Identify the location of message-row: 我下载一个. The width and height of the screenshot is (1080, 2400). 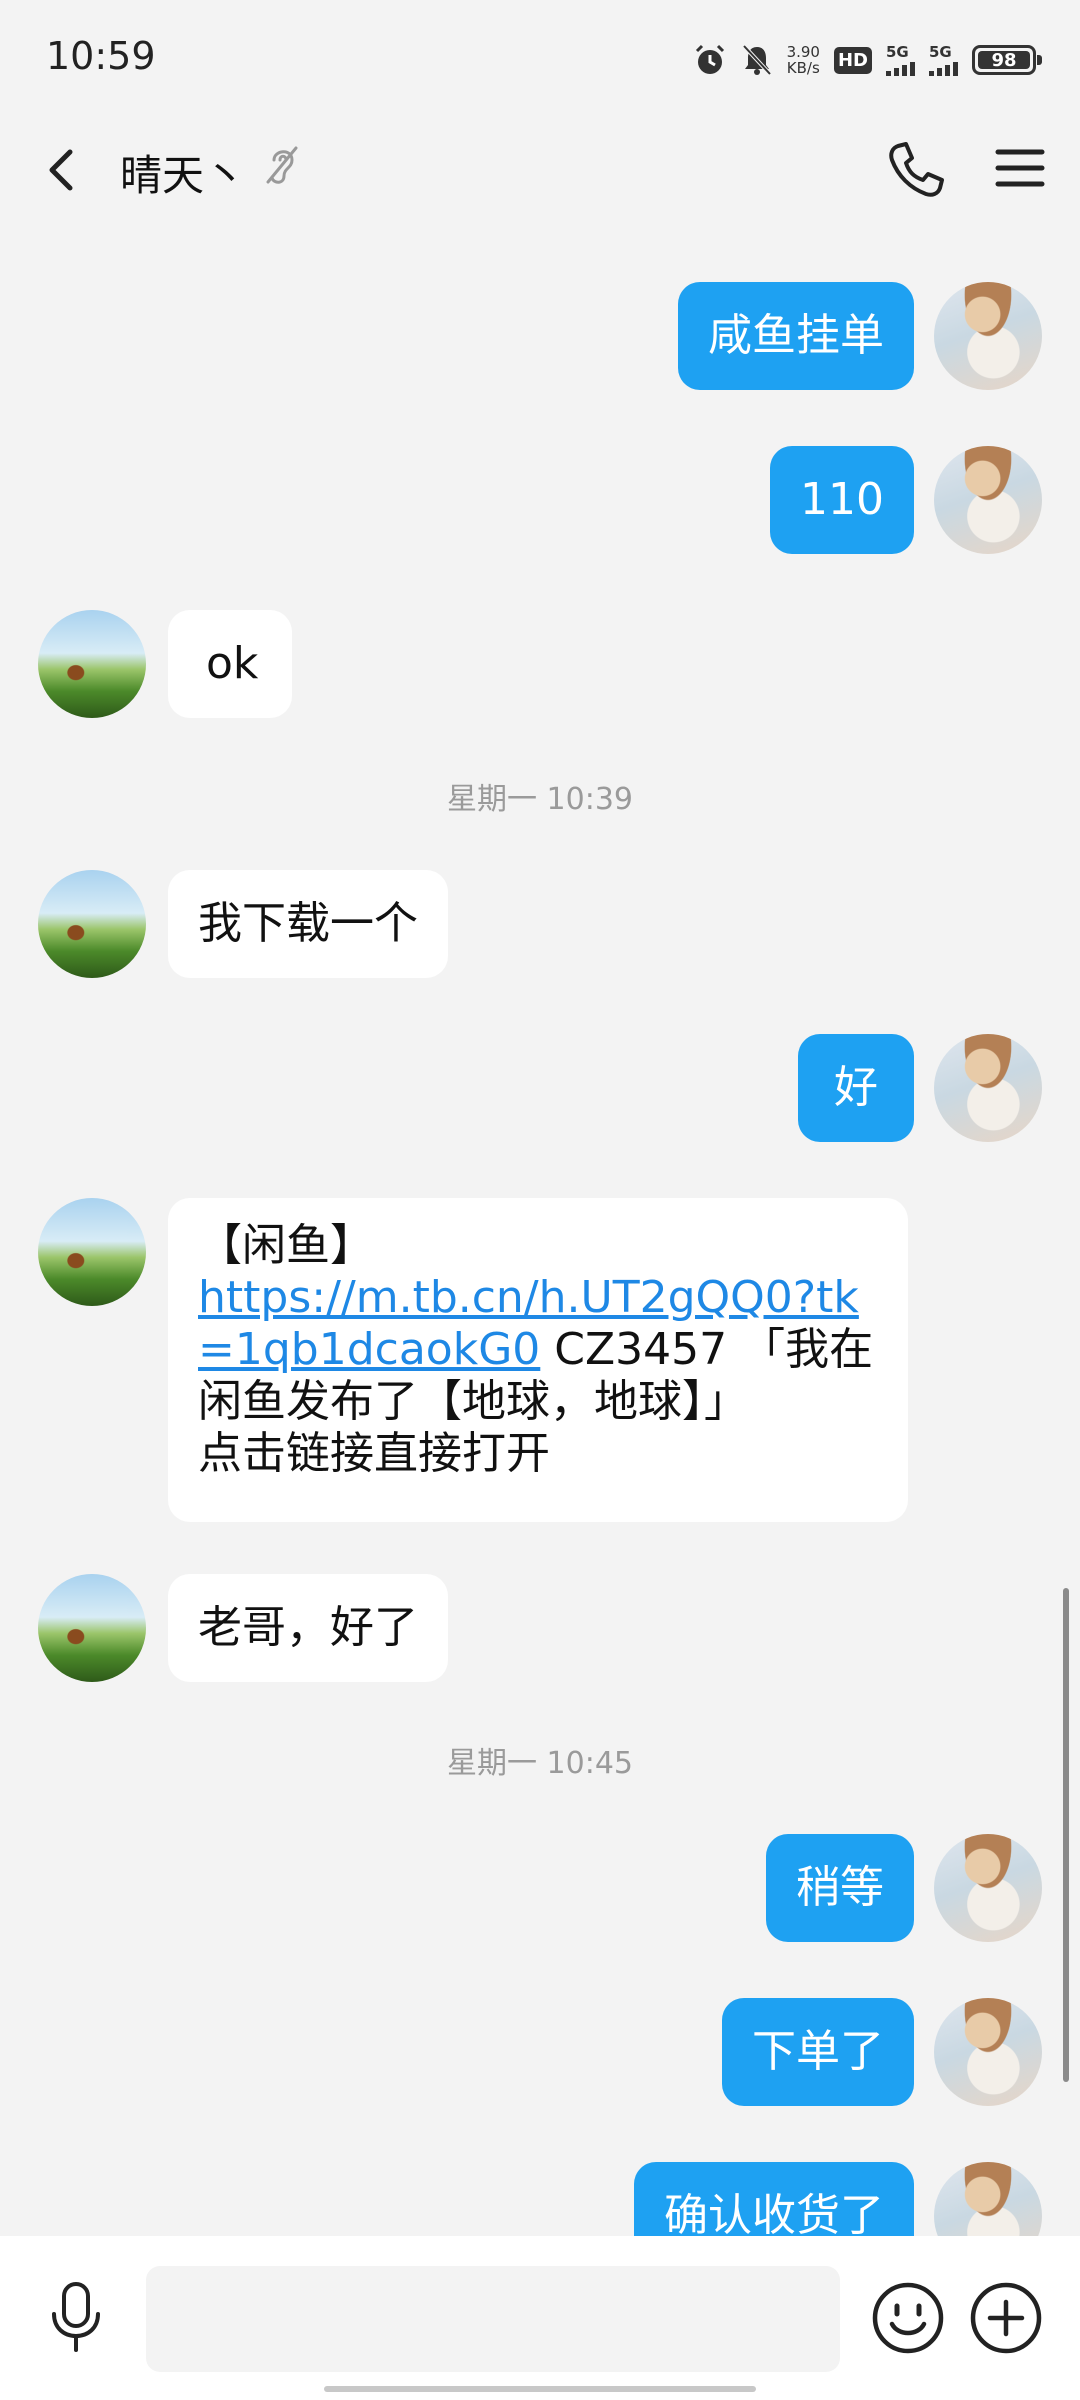
(540, 924).